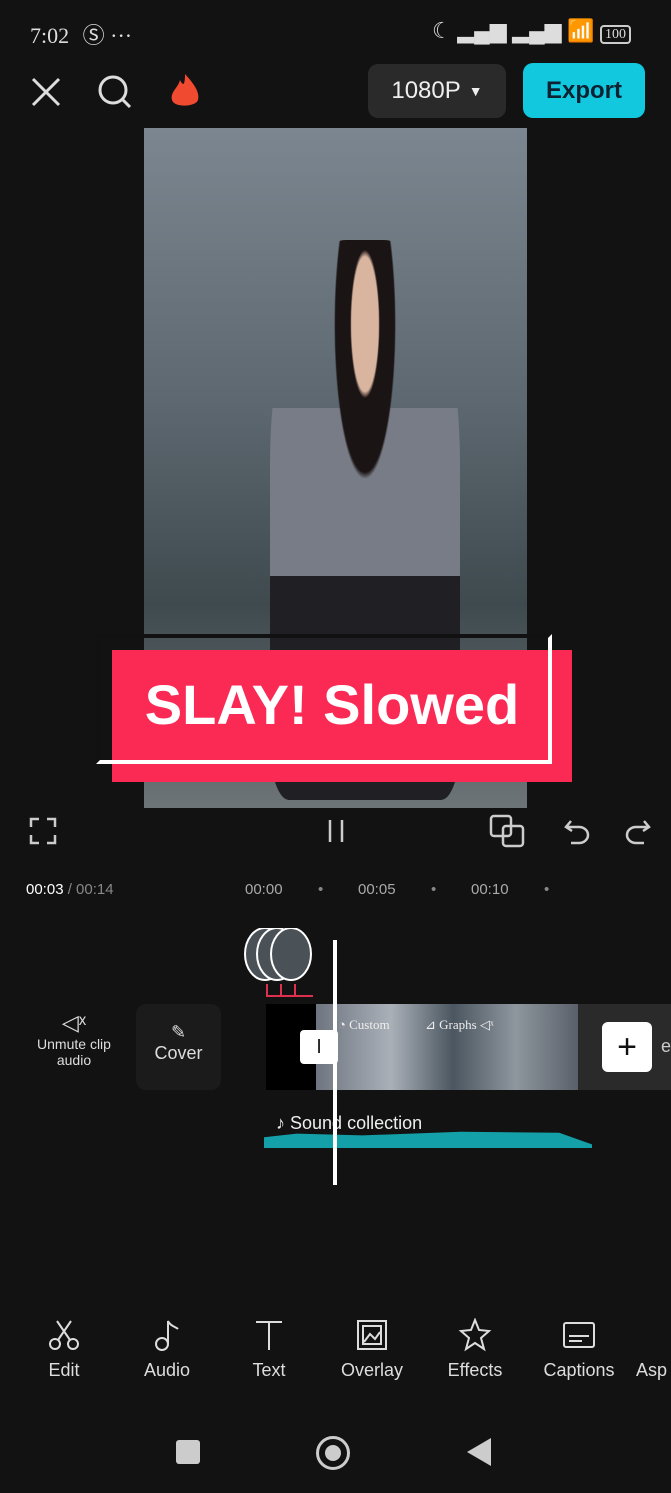 The width and height of the screenshot is (671, 1493). I want to click on fullscreen-icon, so click(43, 831).